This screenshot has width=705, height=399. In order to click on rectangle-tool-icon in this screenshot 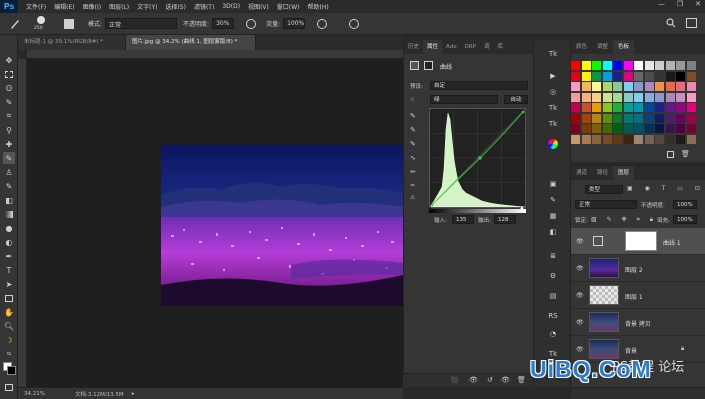, I will do `click(9, 298)`.